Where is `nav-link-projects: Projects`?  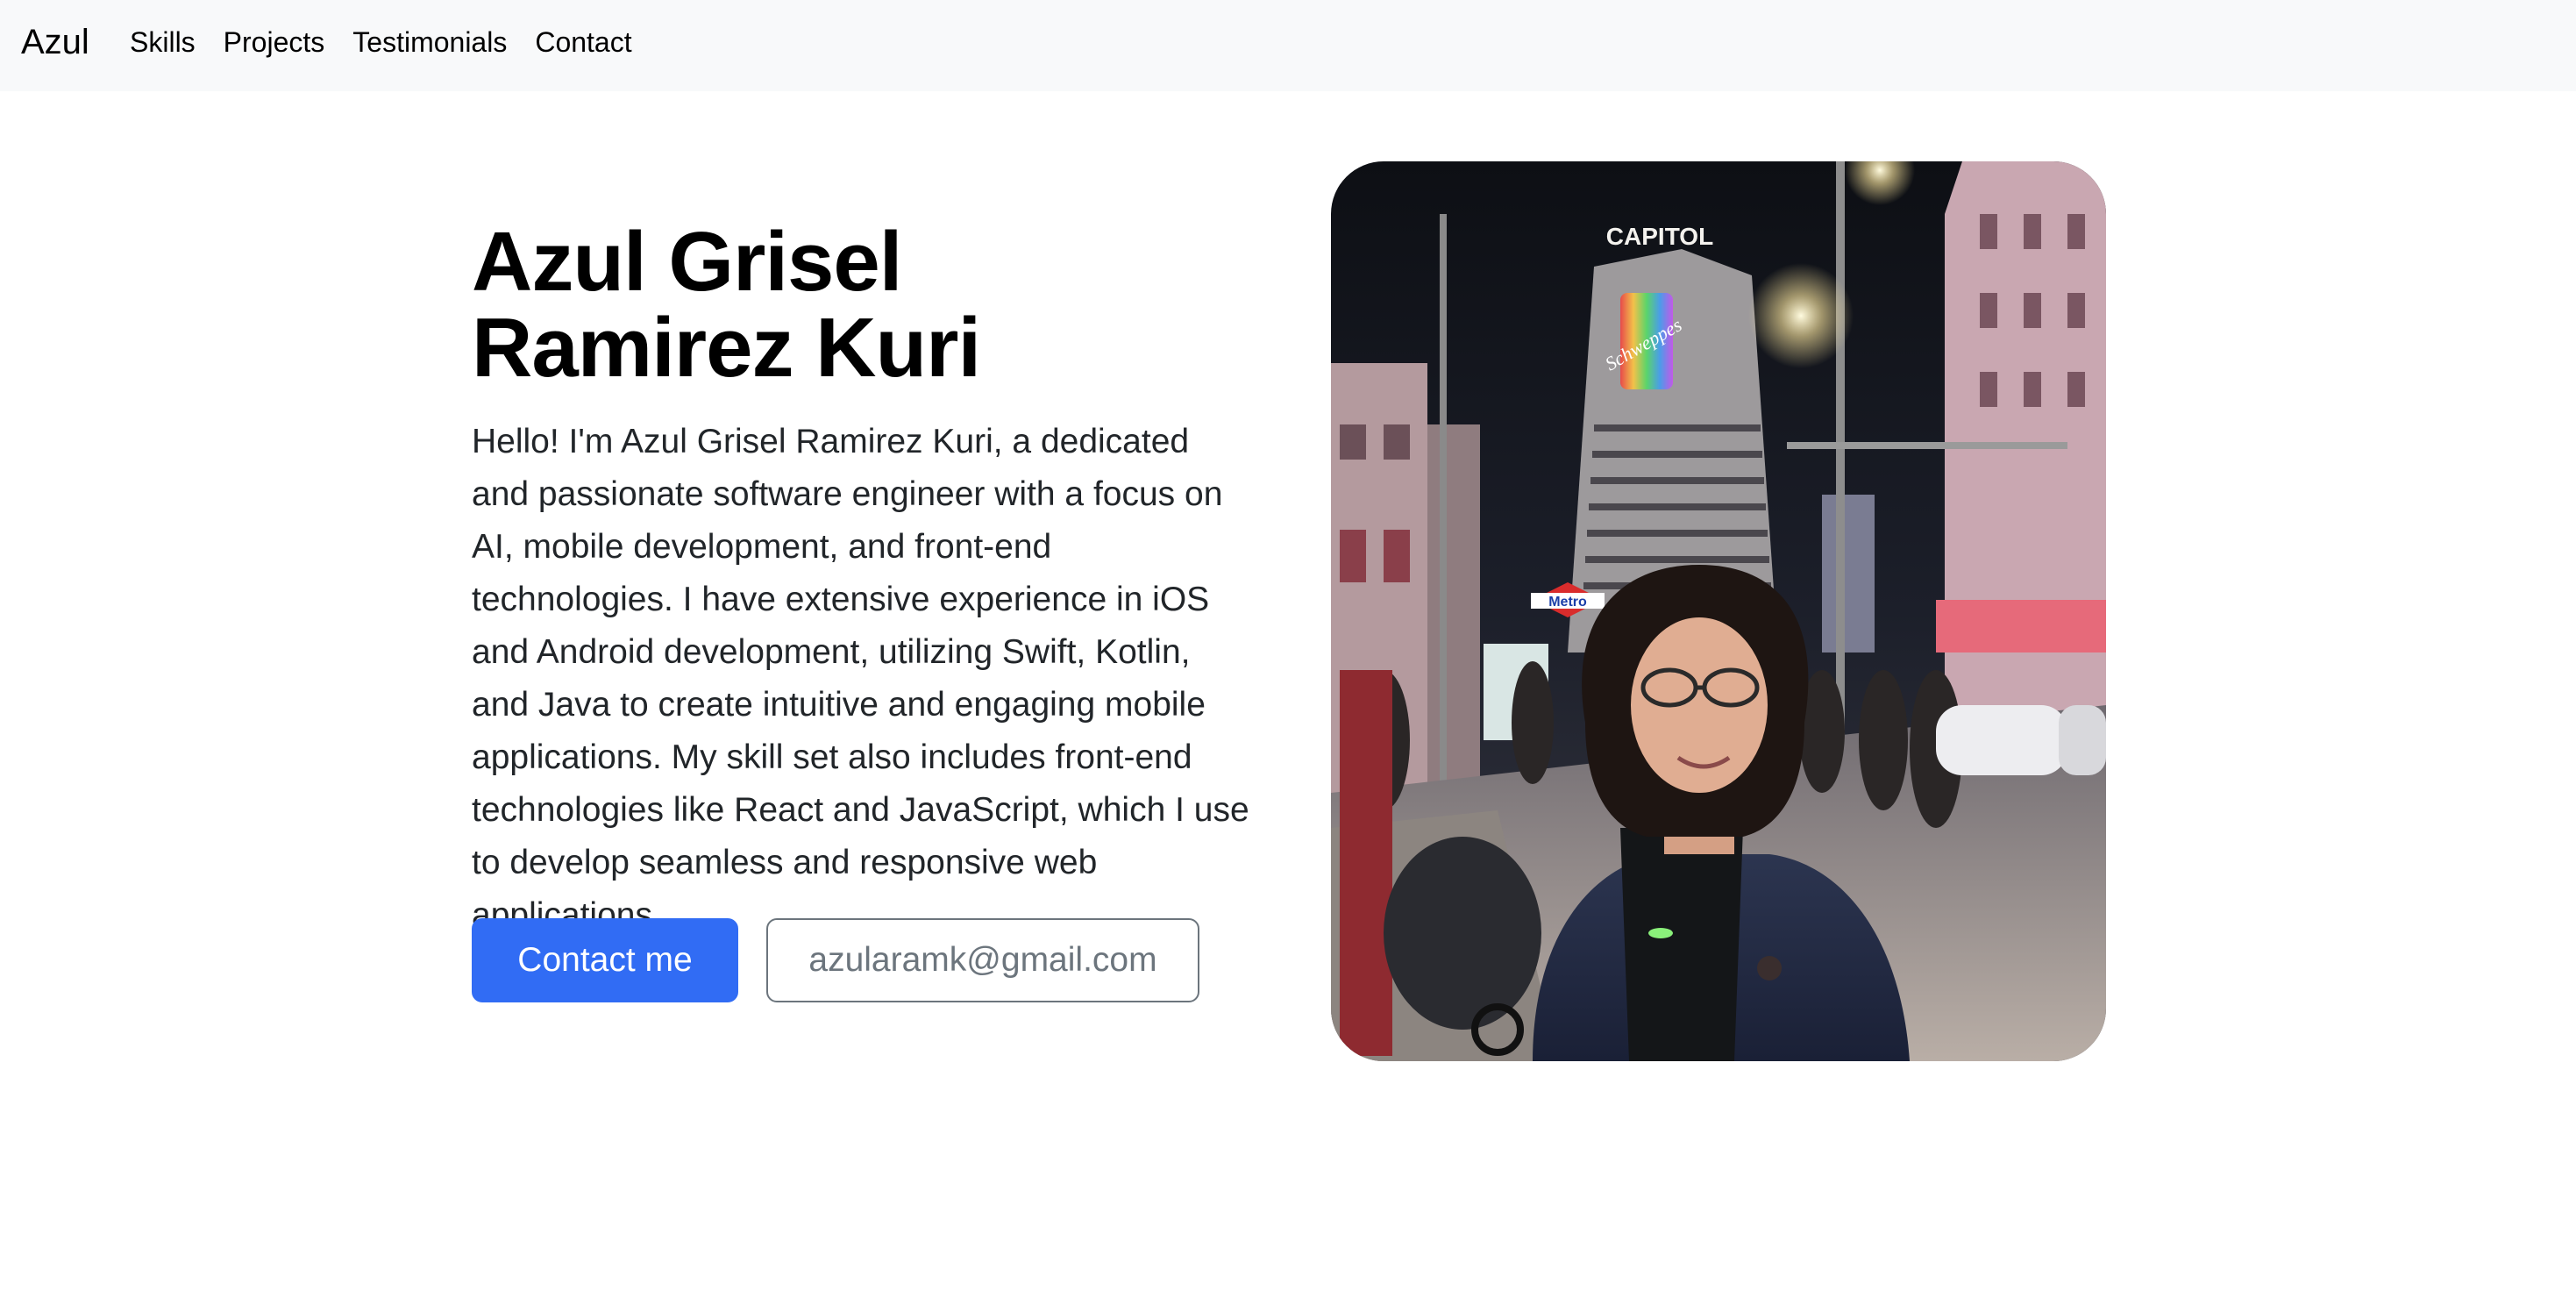 nav-link-projects: Projects is located at coordinates (274, 42).